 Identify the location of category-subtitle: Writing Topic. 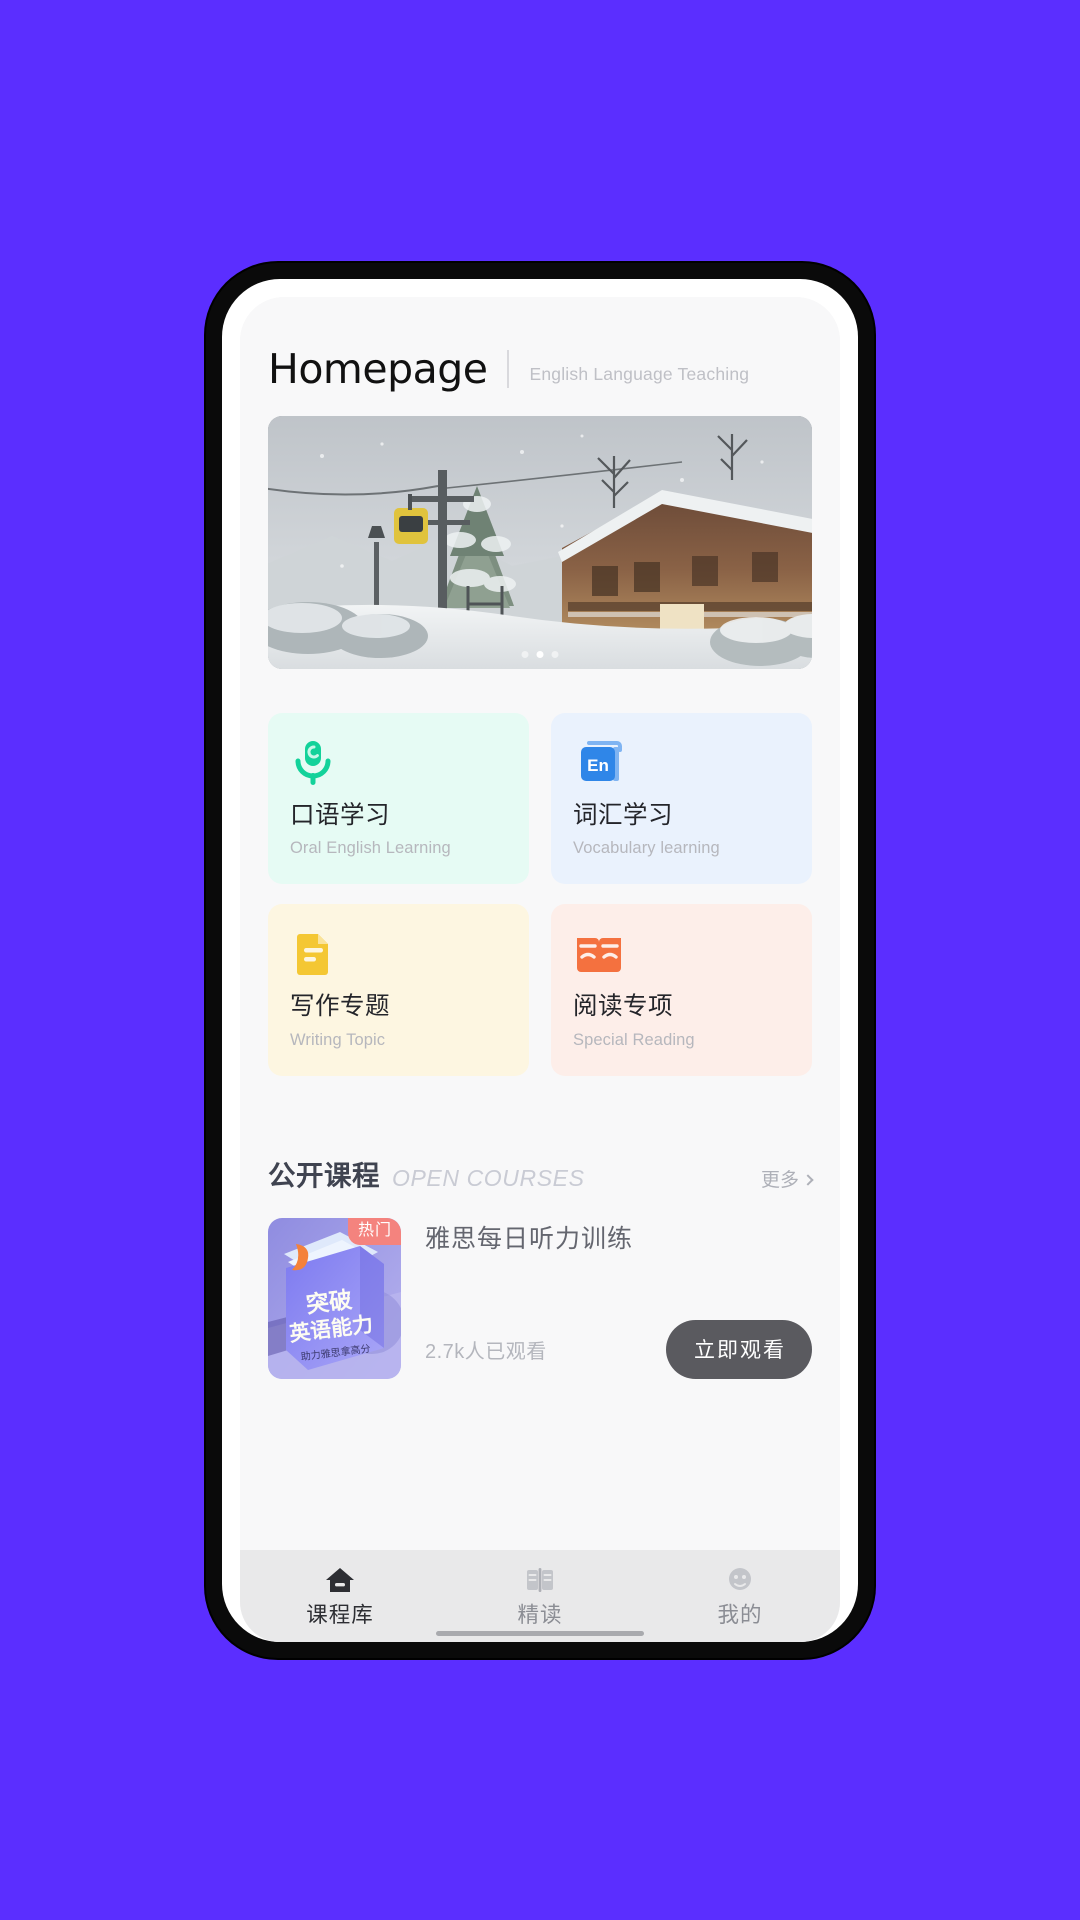
(338, 1040).